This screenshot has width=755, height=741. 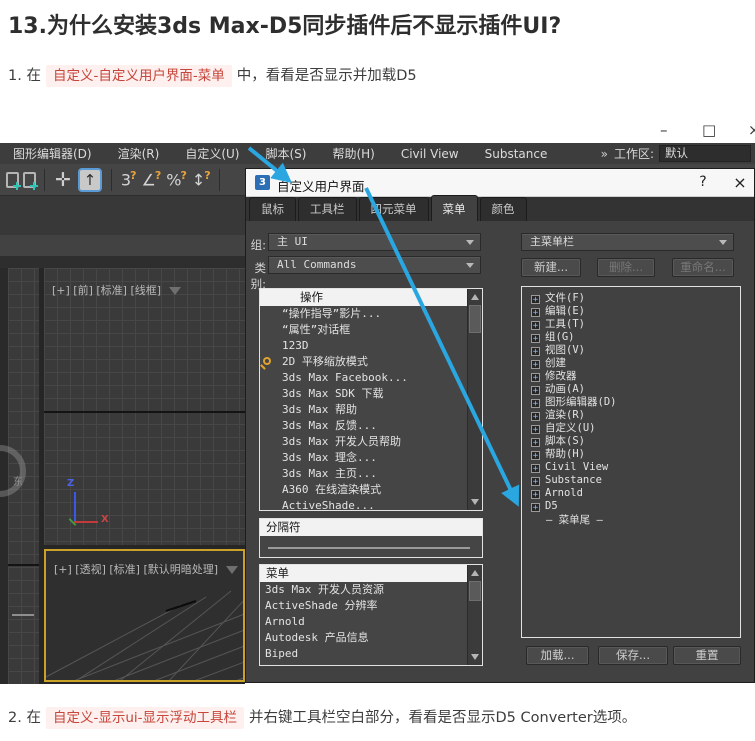 I want to click on menus-list-scrollbar, so click(x=474, y=615).